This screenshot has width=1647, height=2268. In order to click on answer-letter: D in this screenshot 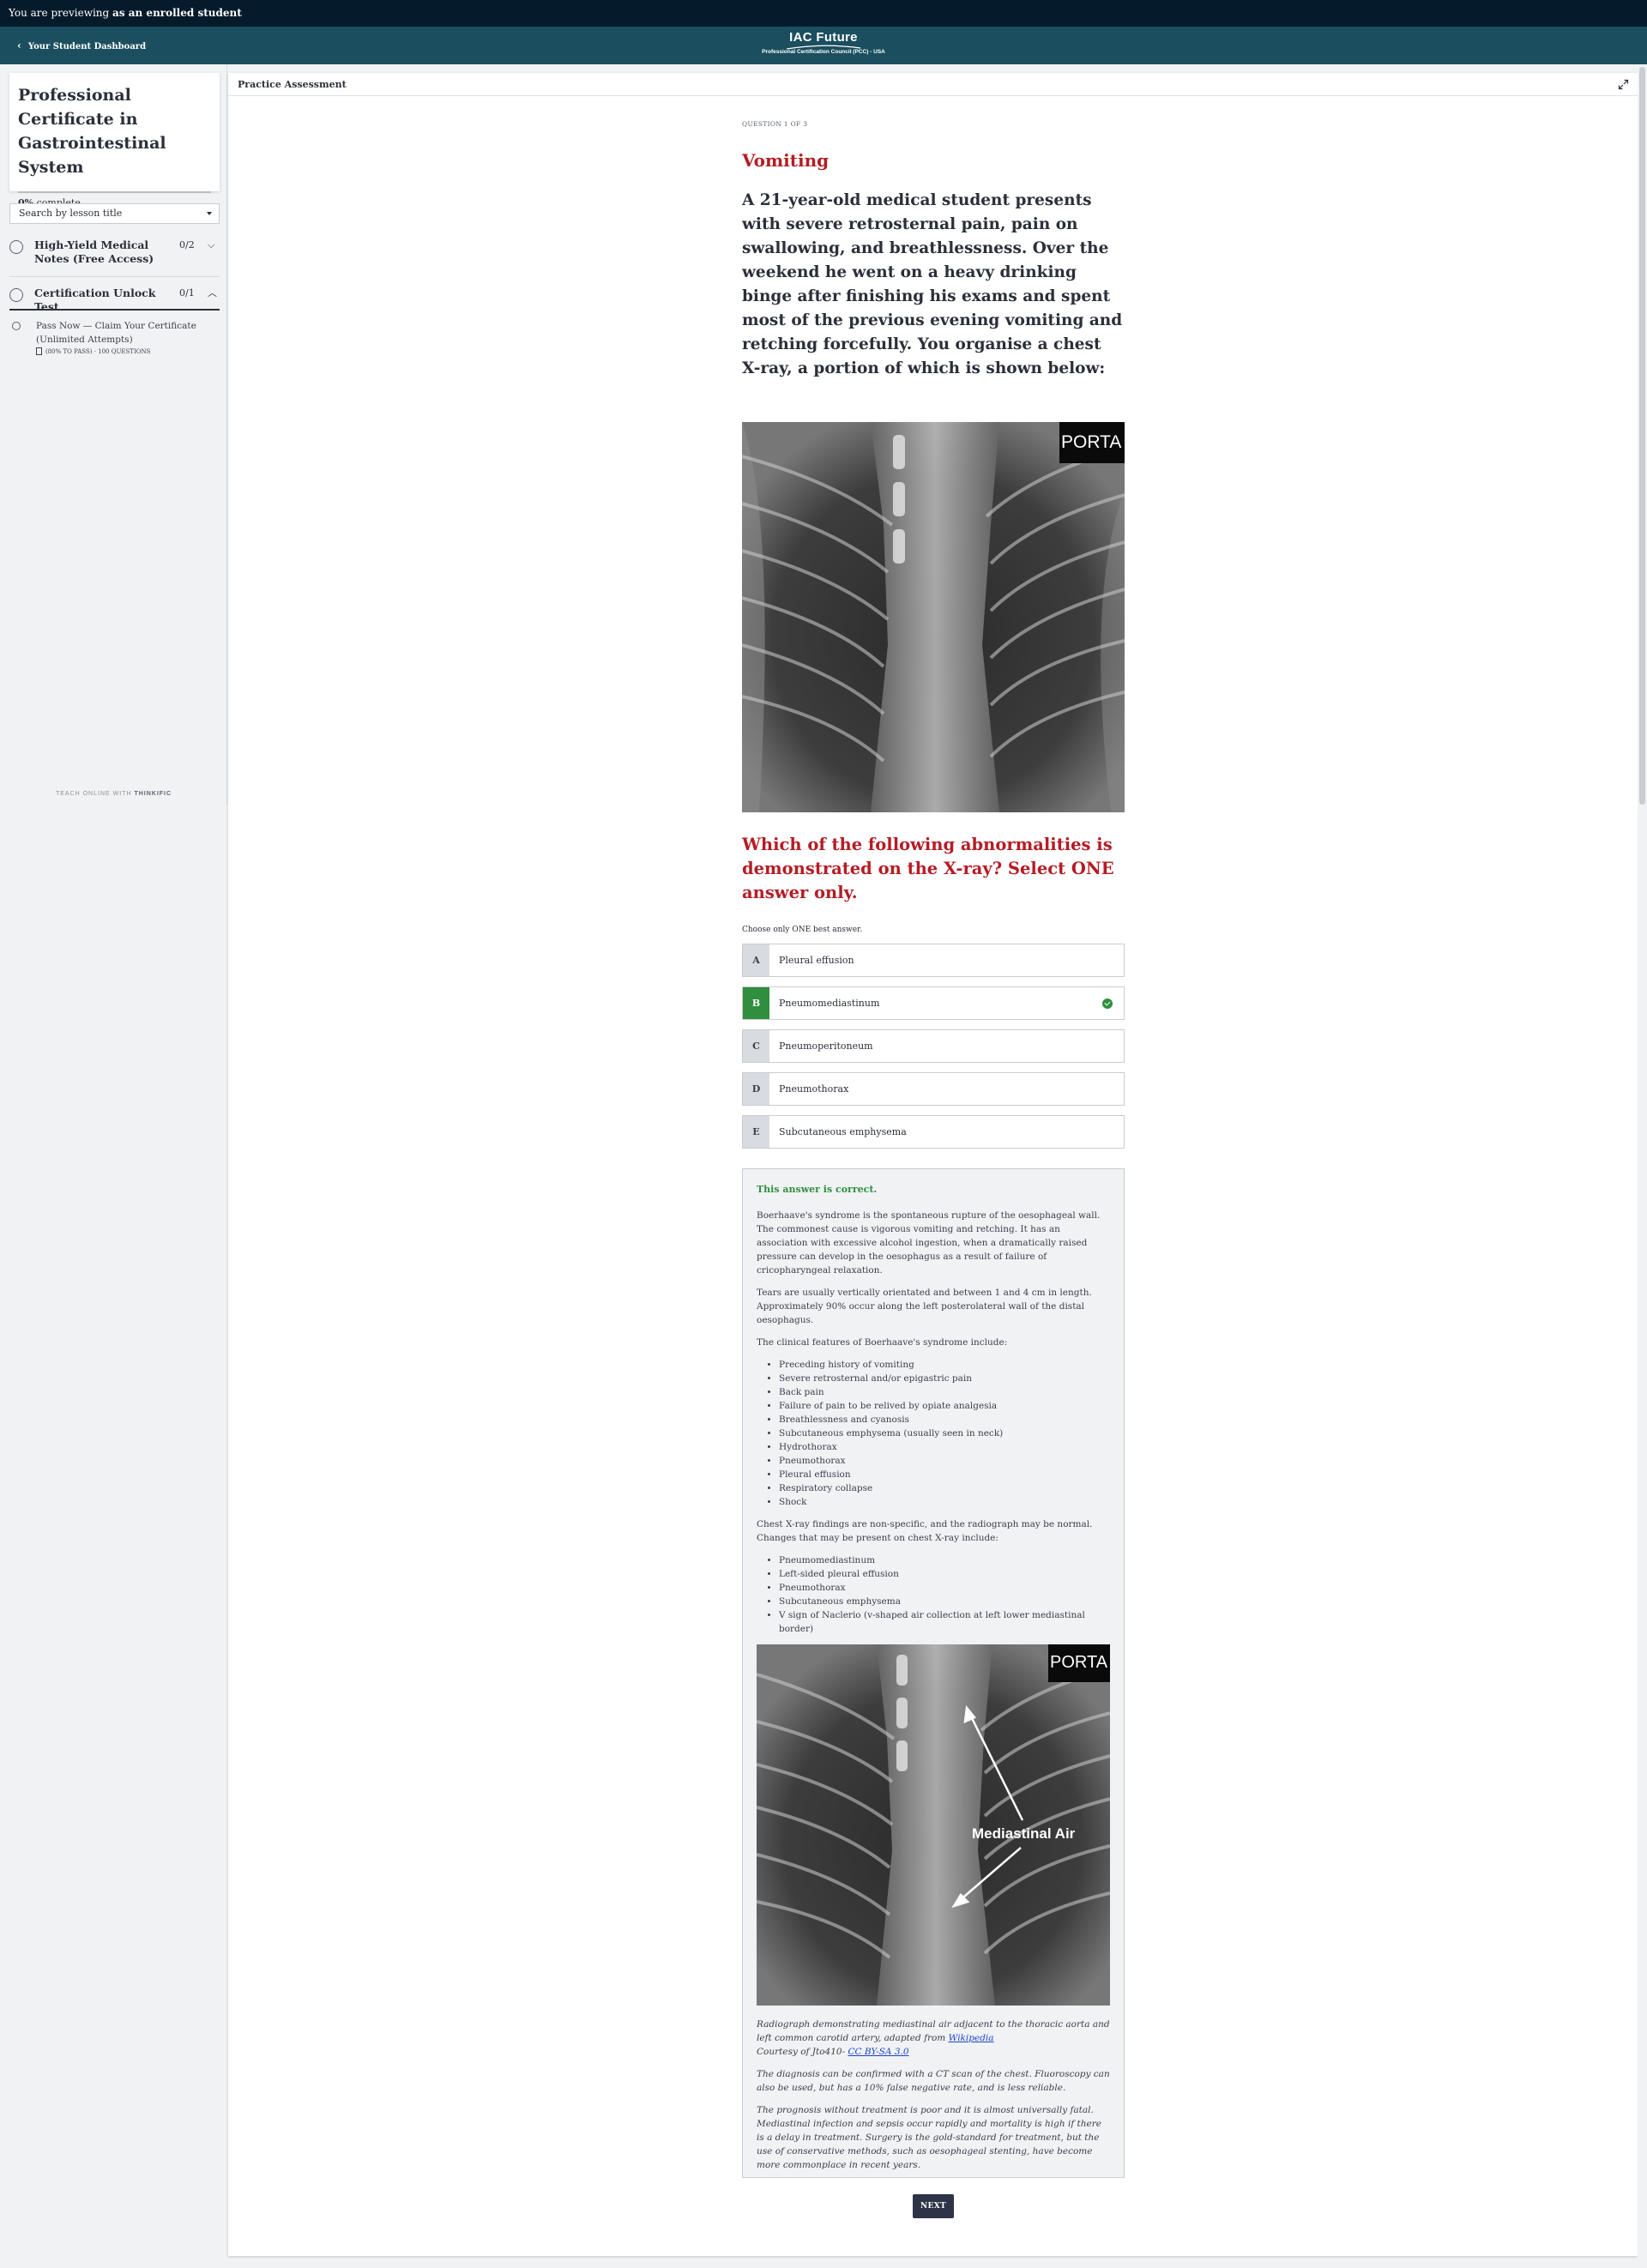, I will do `click(756, 1089)`.